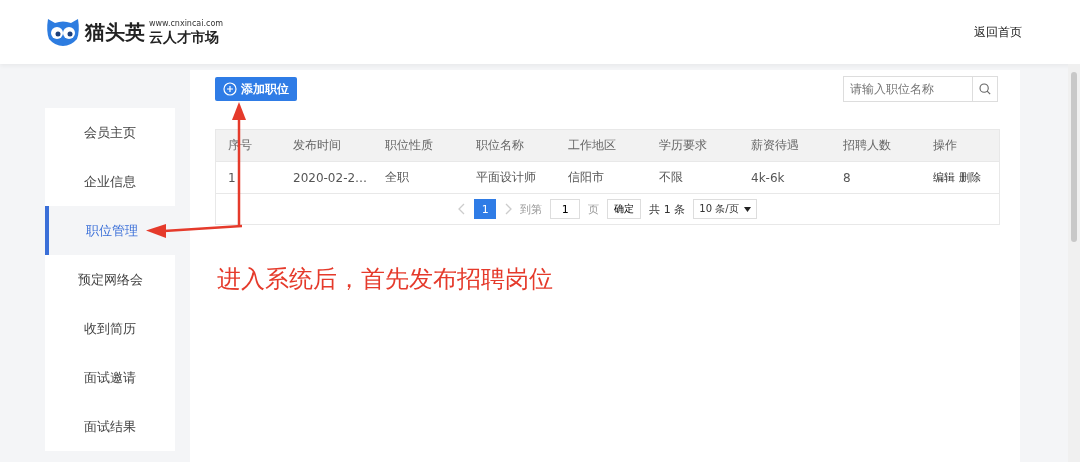  Describe the element at coordinates (317, 145) in the screenshot. I see `column-header: 发布时间` at that location.